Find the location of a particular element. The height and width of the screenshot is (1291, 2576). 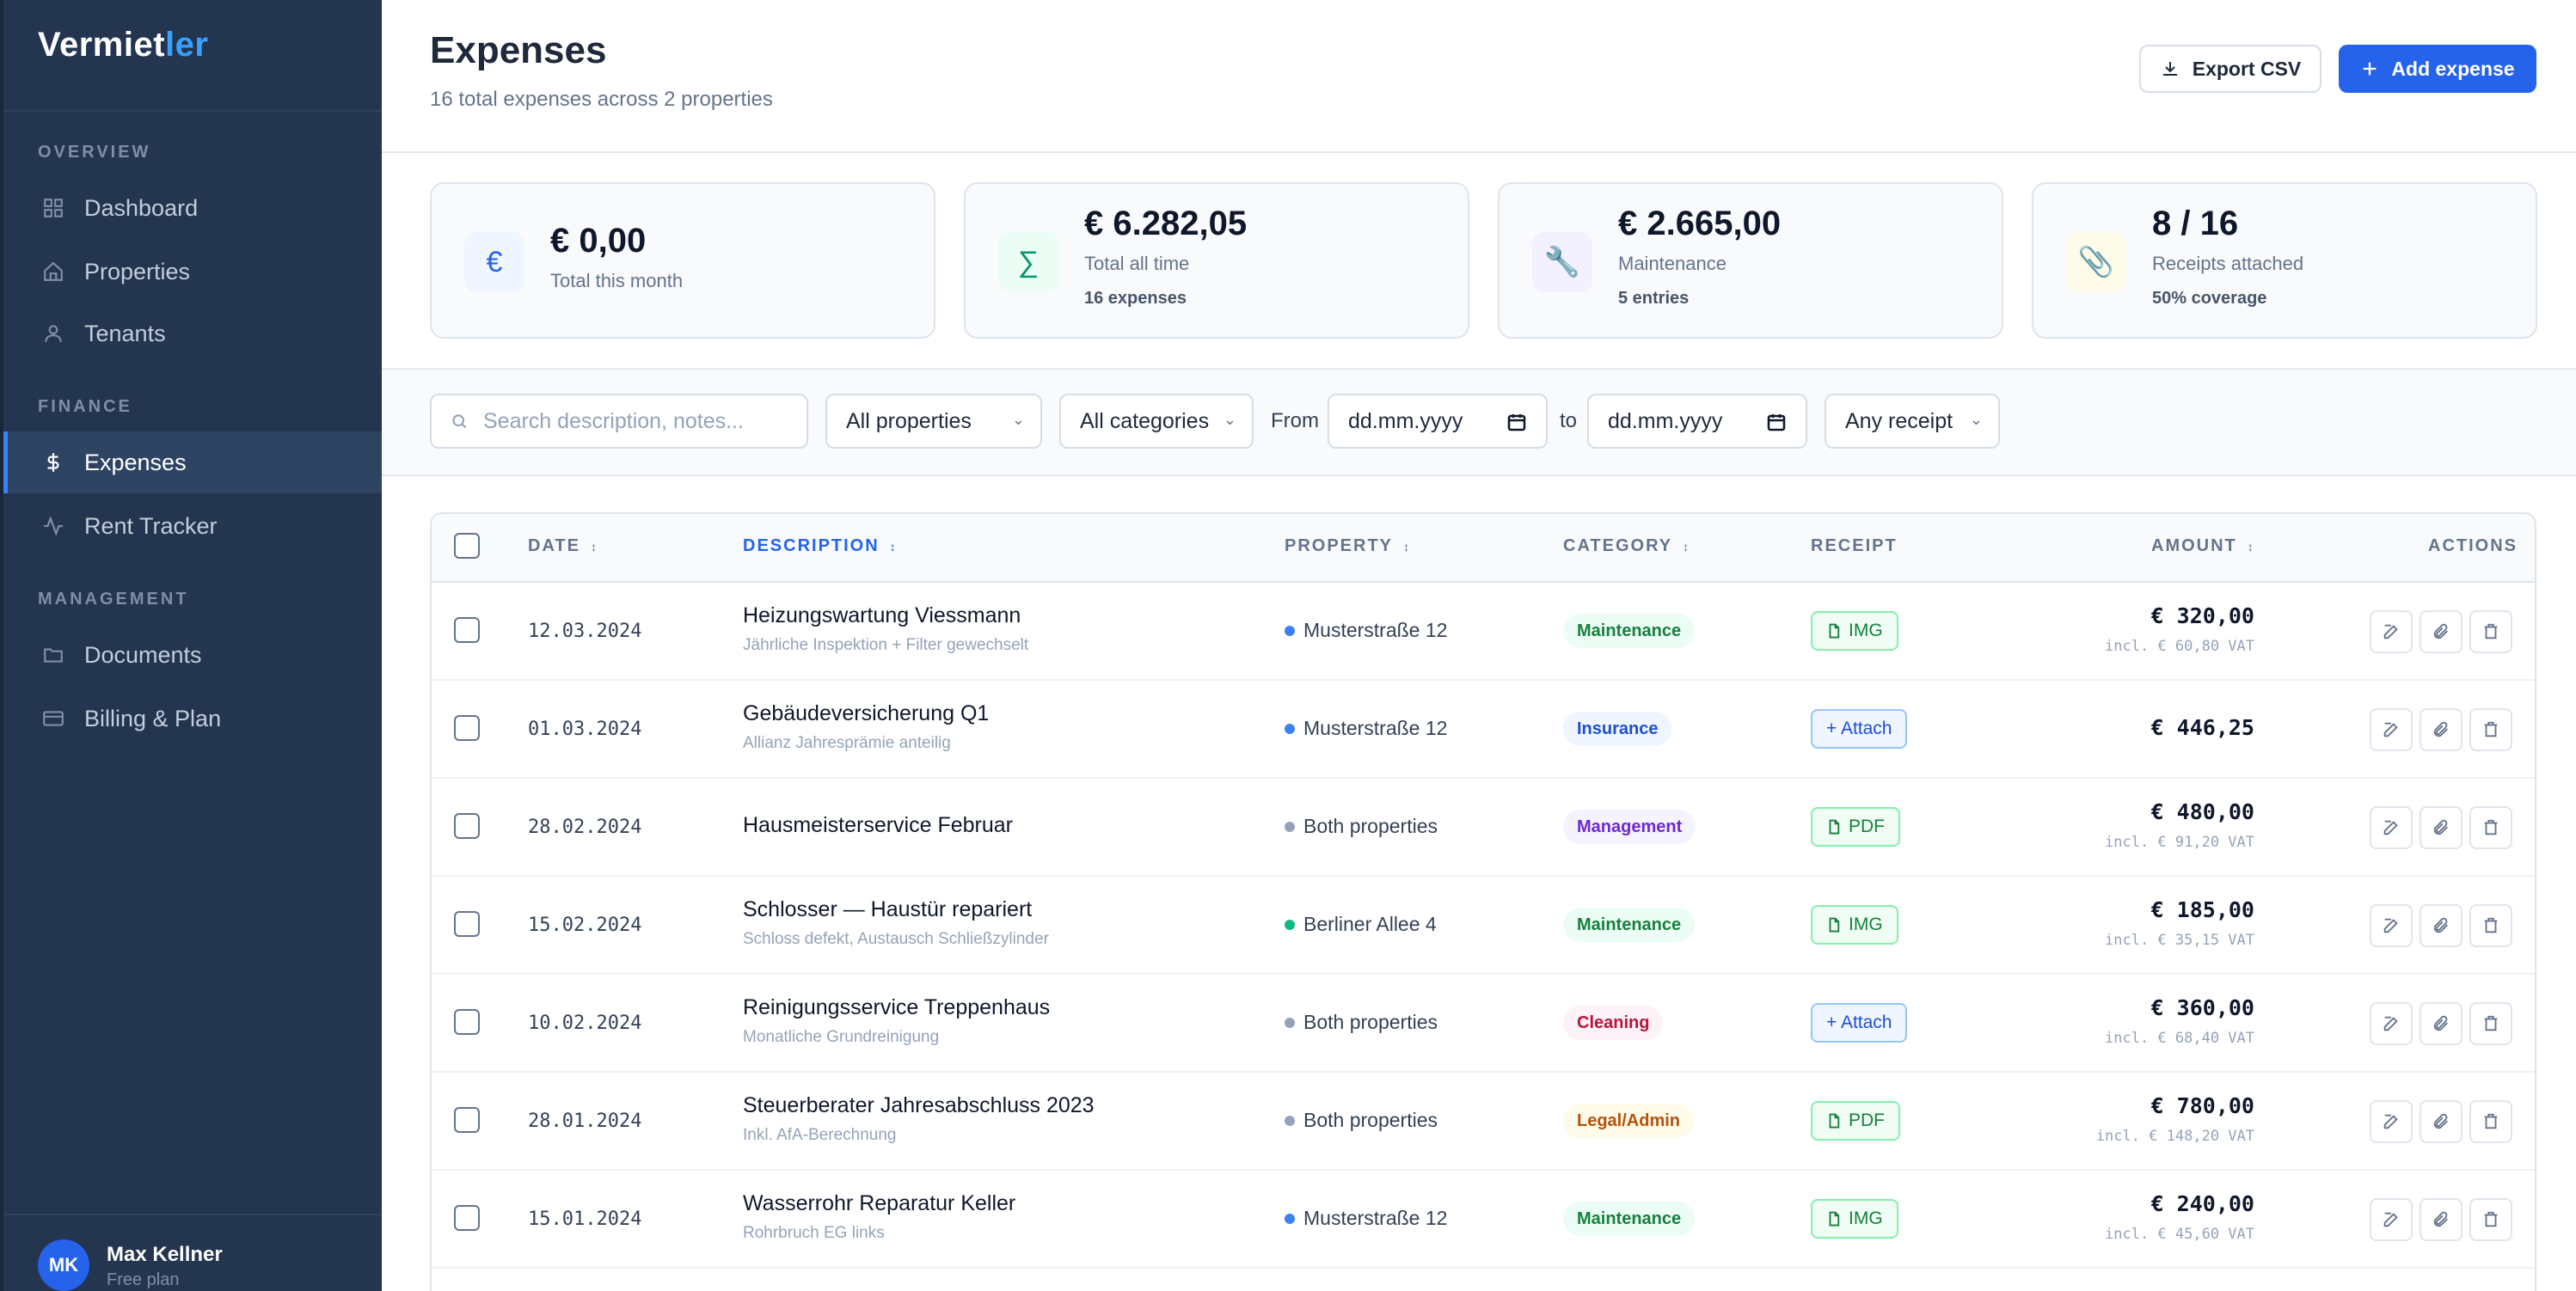

add-expense-label: Add expense is located at coordinates (2453, 68).